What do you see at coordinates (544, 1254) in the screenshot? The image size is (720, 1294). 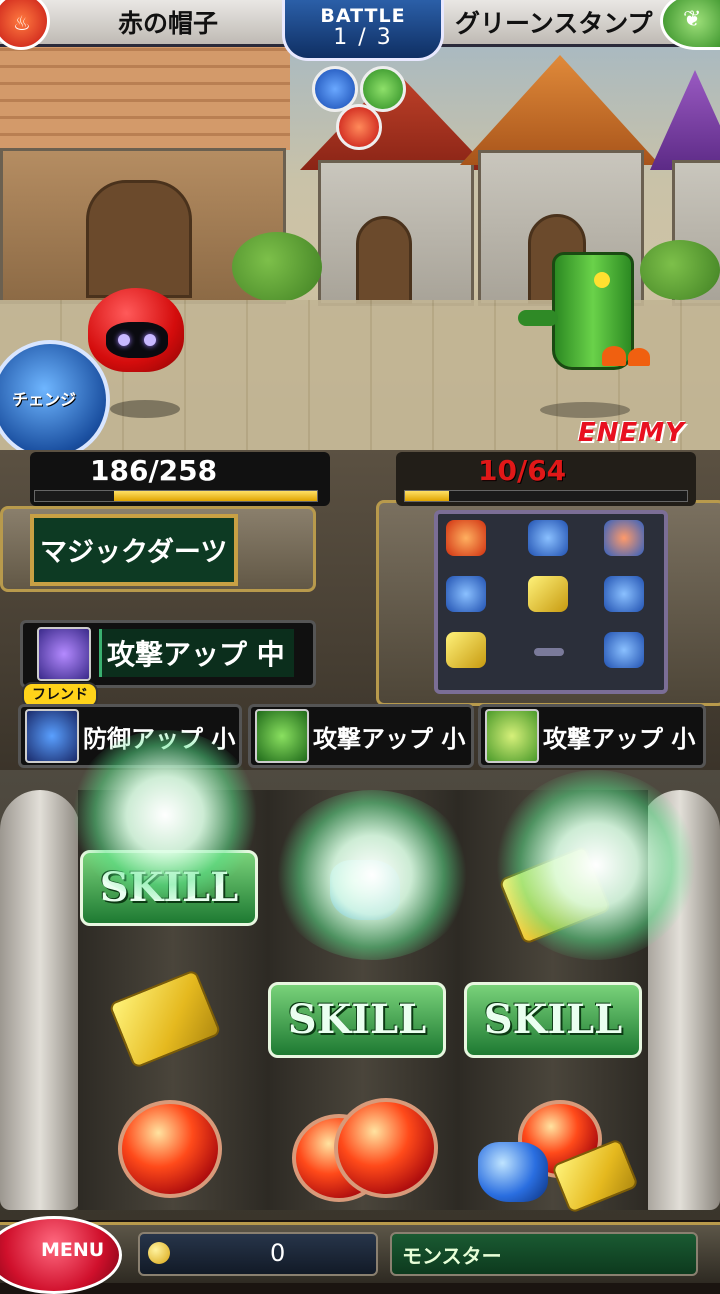 I see `monster-button: モンスター` at bounding box center [544, 1254].